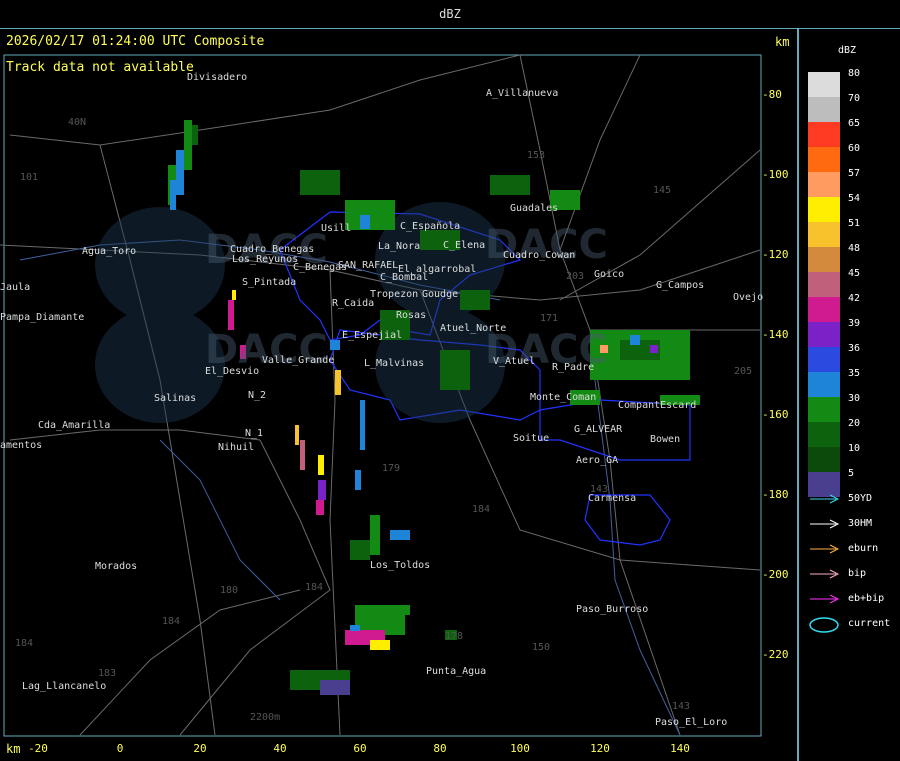 The width and height of the screenshot is (900, 761). I want to click on legend-value: 54, so click(854, 198).